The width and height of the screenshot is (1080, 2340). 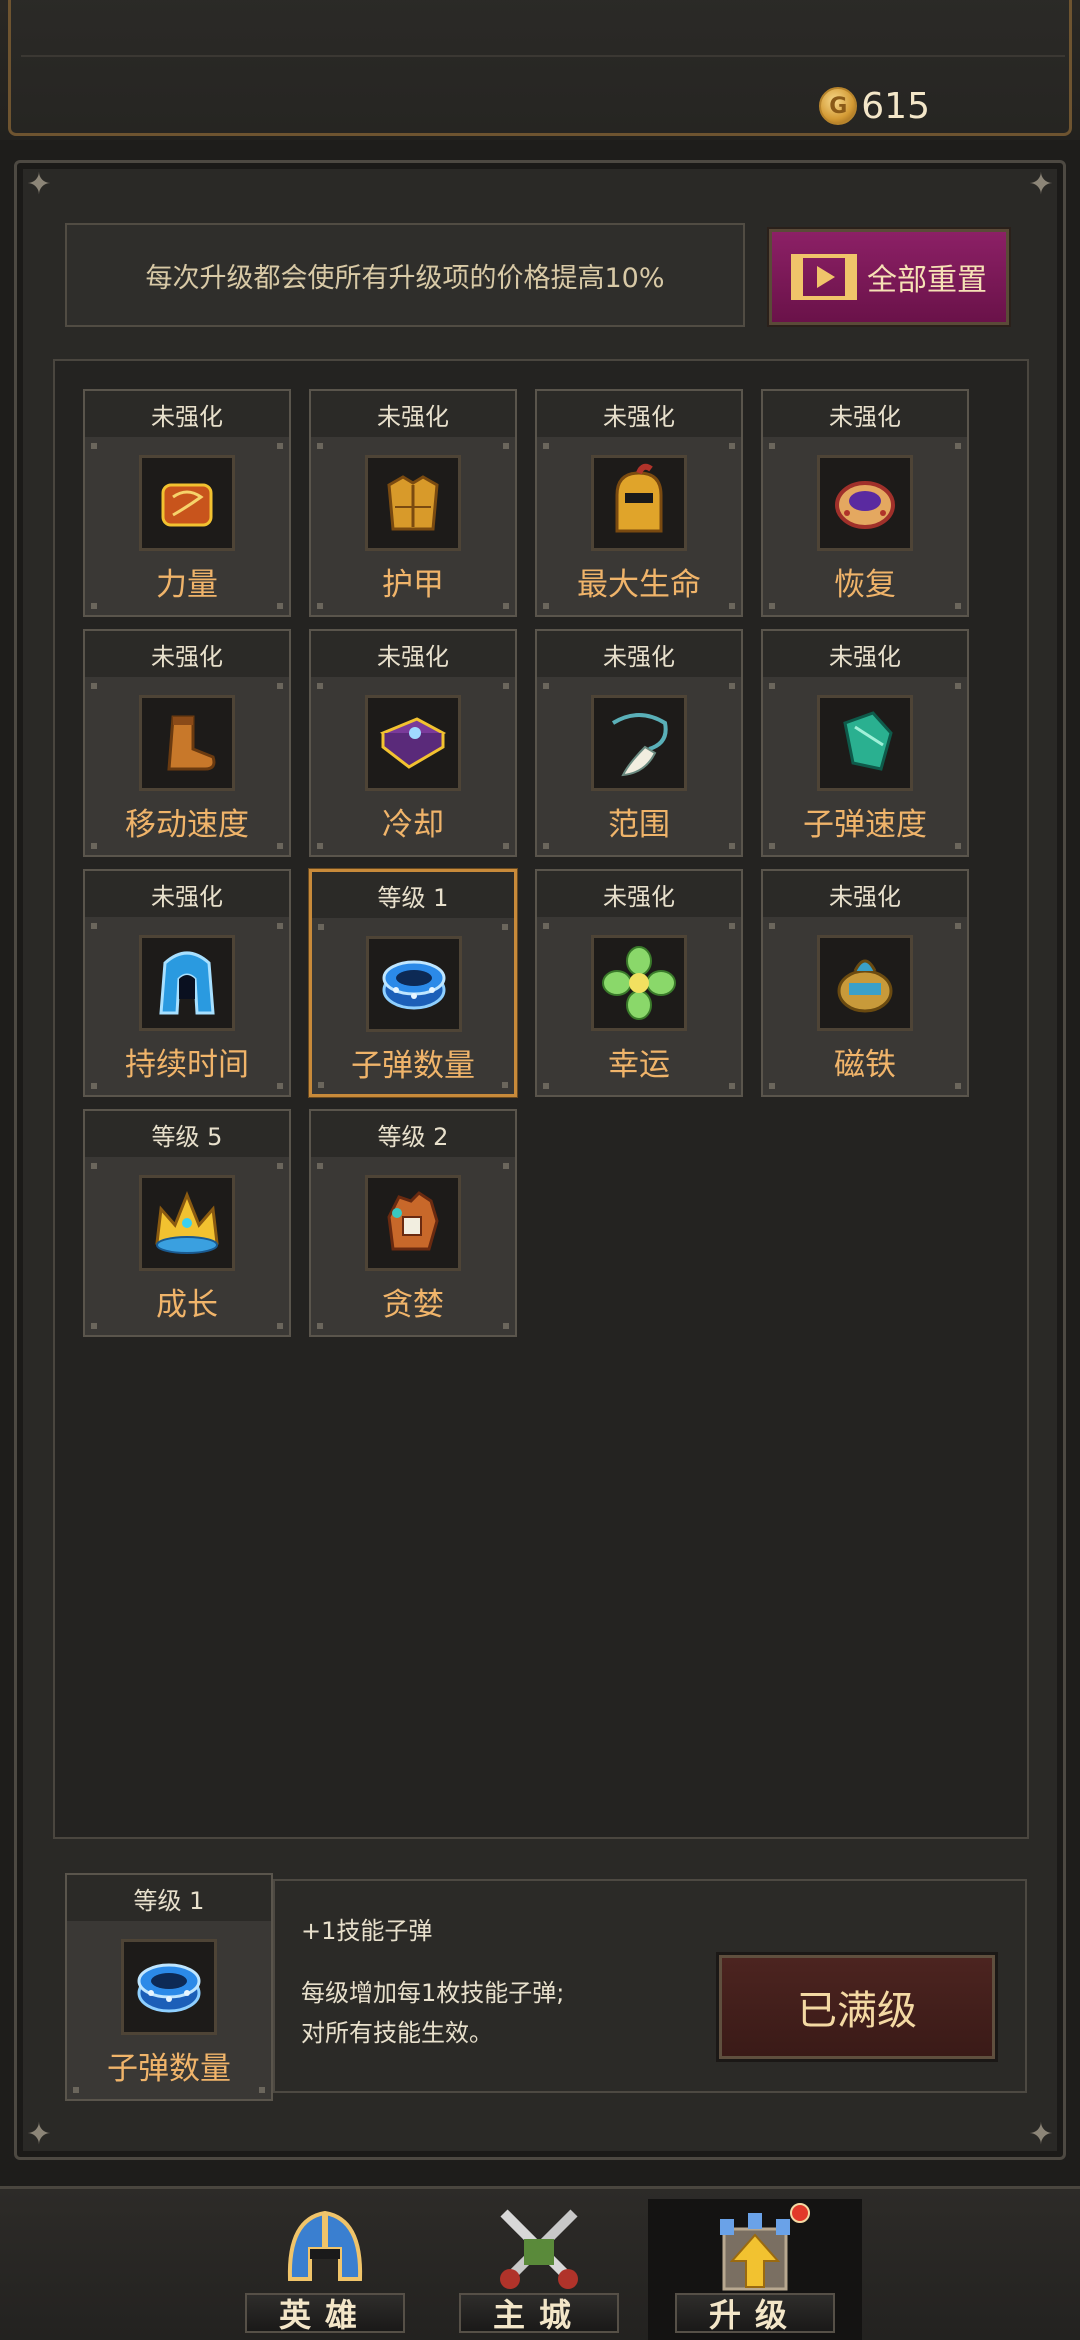 I want to click on tab-upgrade: 升级, so click(x=755, y=2269).